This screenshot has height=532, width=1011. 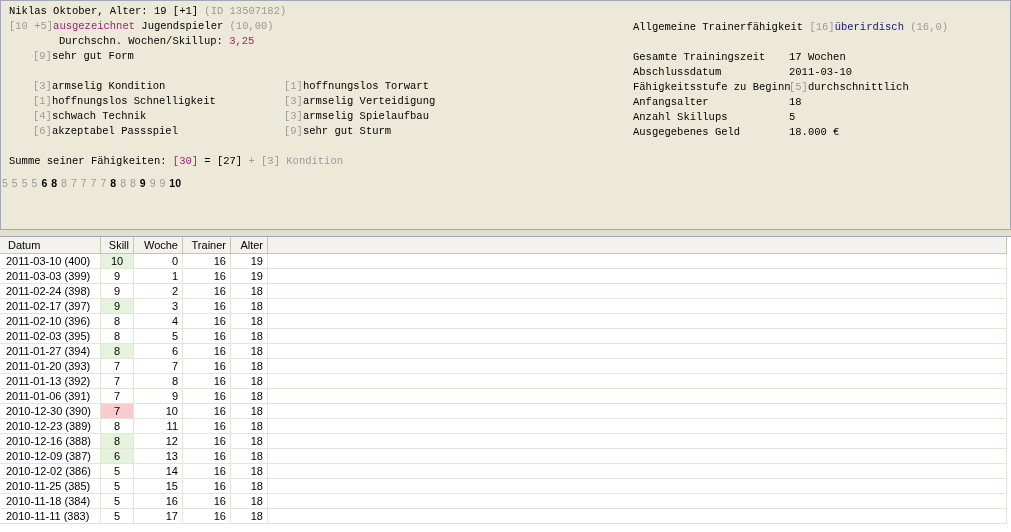 I want to click on table-cell: 14, so click(x=158, y=471).